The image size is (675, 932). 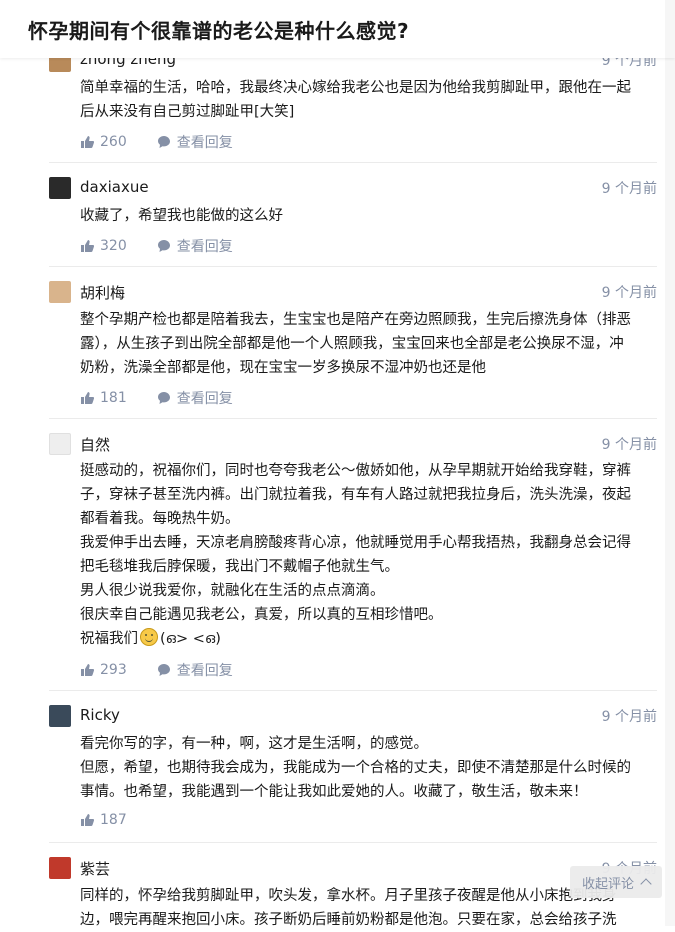 I want to click on comment-actions: 181 查看回复, so click(x=156, y=398).